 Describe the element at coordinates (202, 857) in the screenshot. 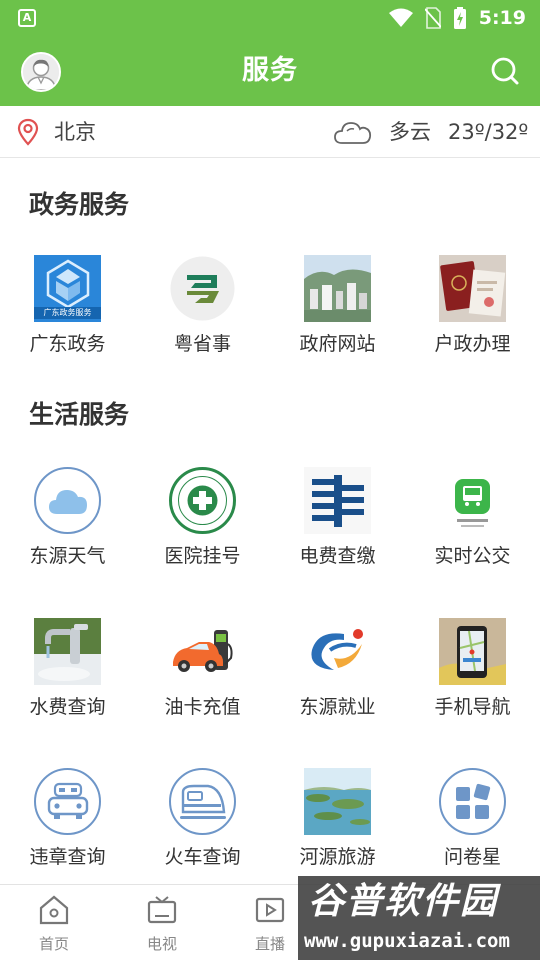

I see `service-label: 火车查询` at that location.